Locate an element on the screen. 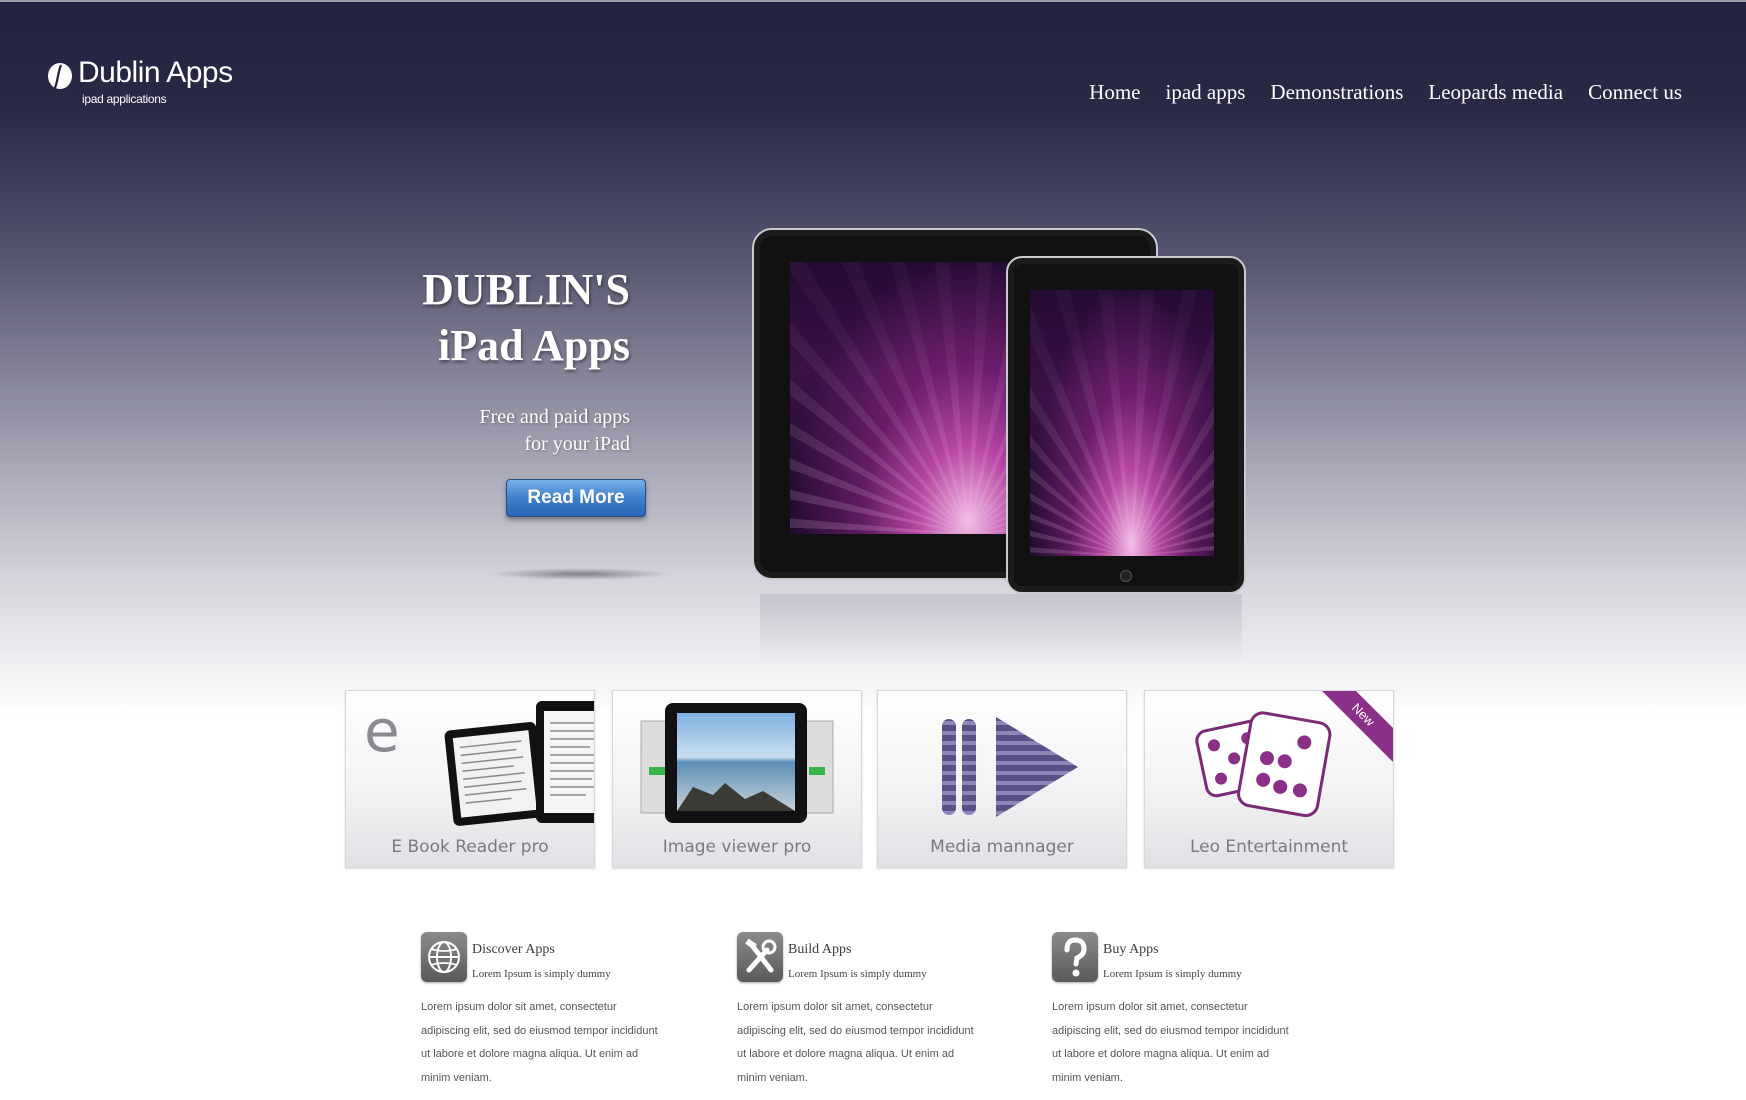 This screenshot has width=1746, height=1100. leaf-logo-icon is located at coordinates (60, 76).